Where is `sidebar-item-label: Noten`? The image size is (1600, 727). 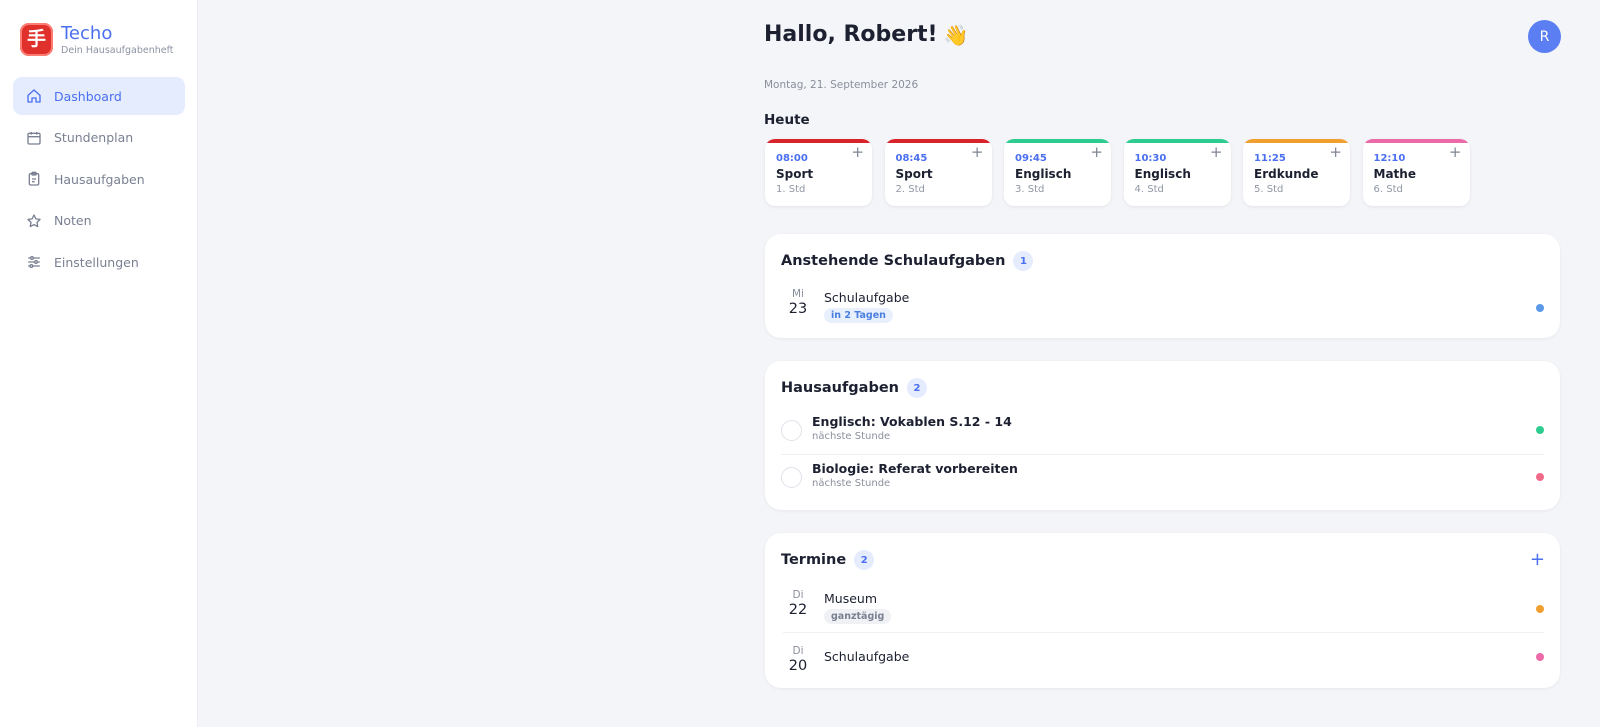
sidebar-item-label: Noten is located at coordinates (73, 220).